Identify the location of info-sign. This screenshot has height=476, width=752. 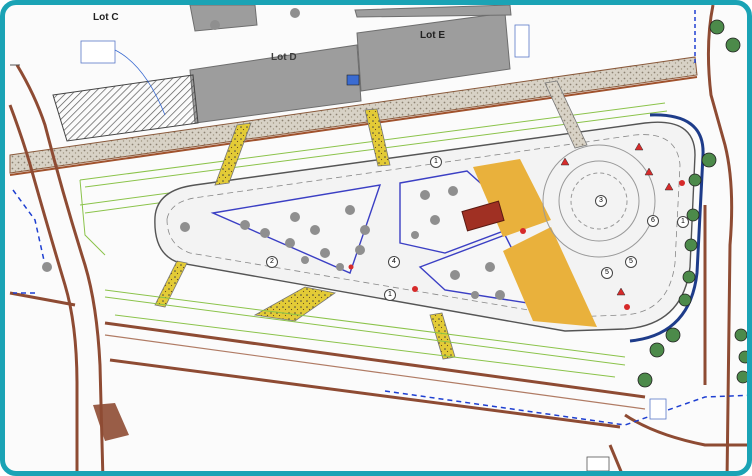
(353, 80).